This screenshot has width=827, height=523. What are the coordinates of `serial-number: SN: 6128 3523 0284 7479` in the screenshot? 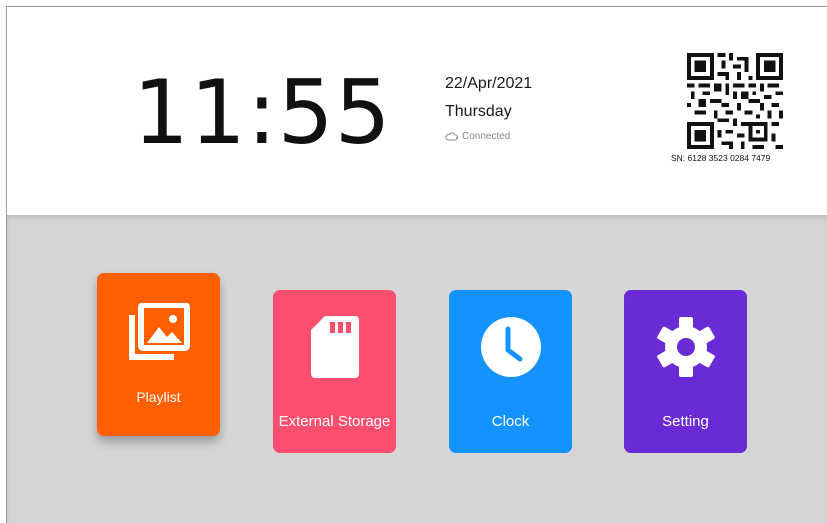 It's located at (721, 158).